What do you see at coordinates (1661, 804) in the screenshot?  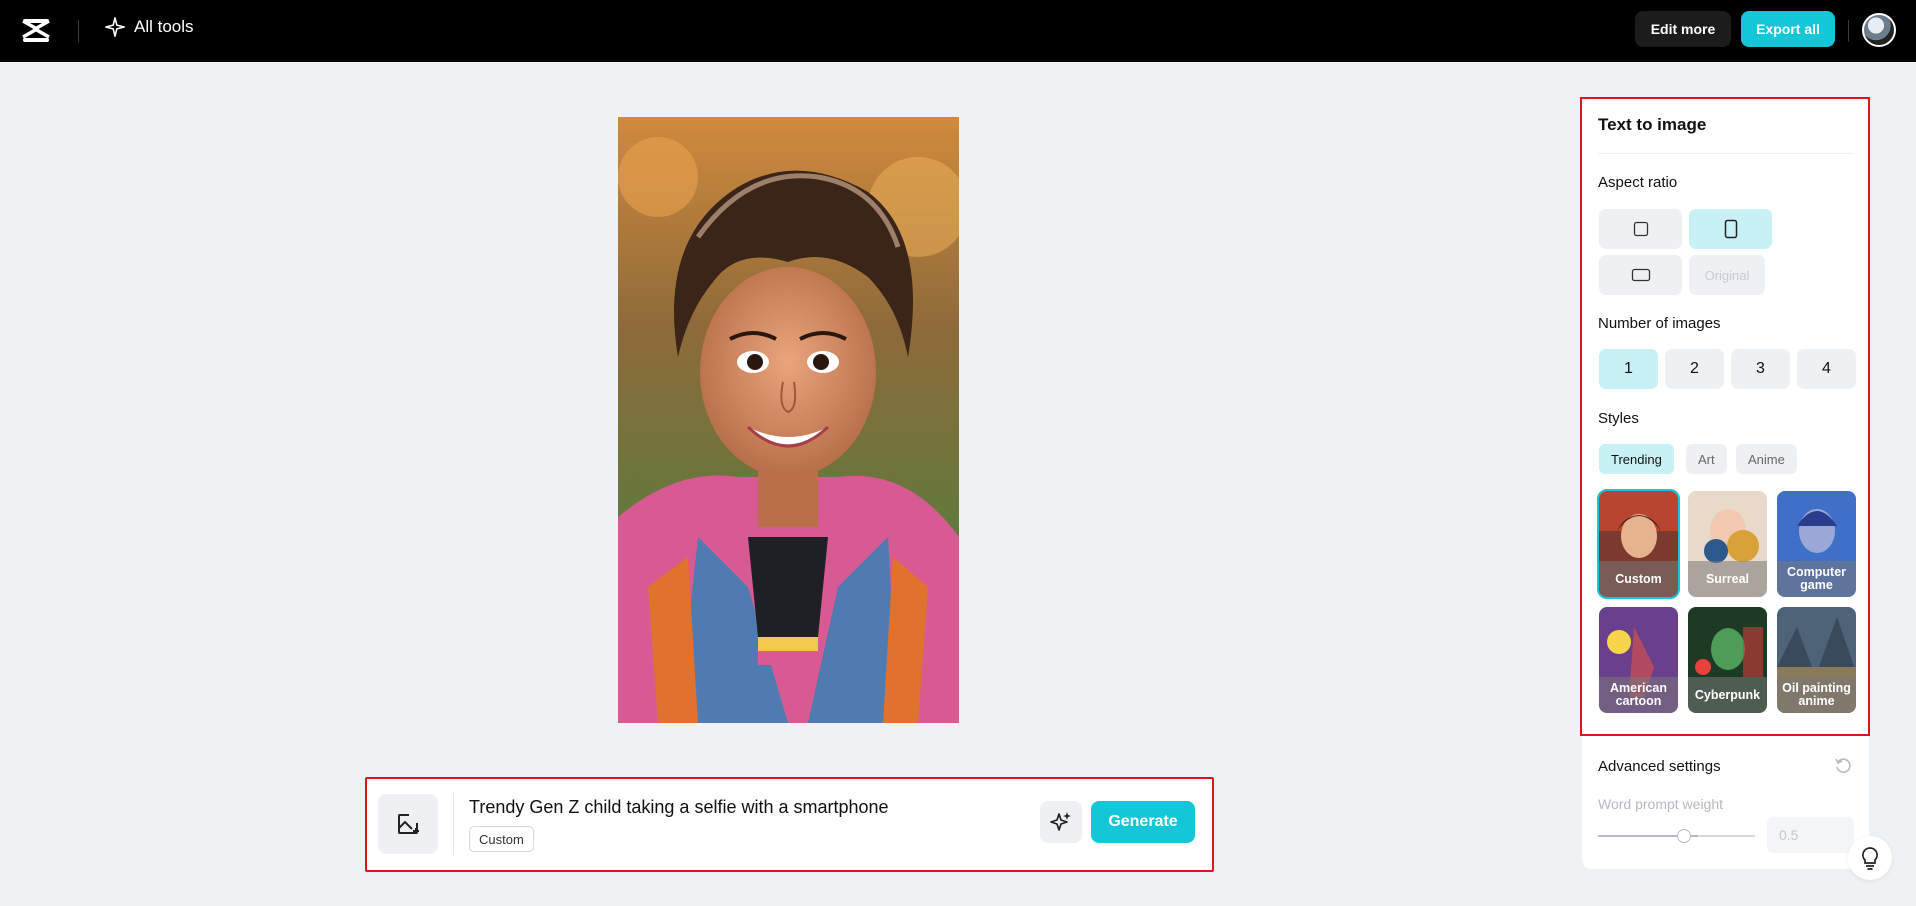 I see `word-prompt-weight-label: Word prompt weight` at bounding box center [1661, 804].